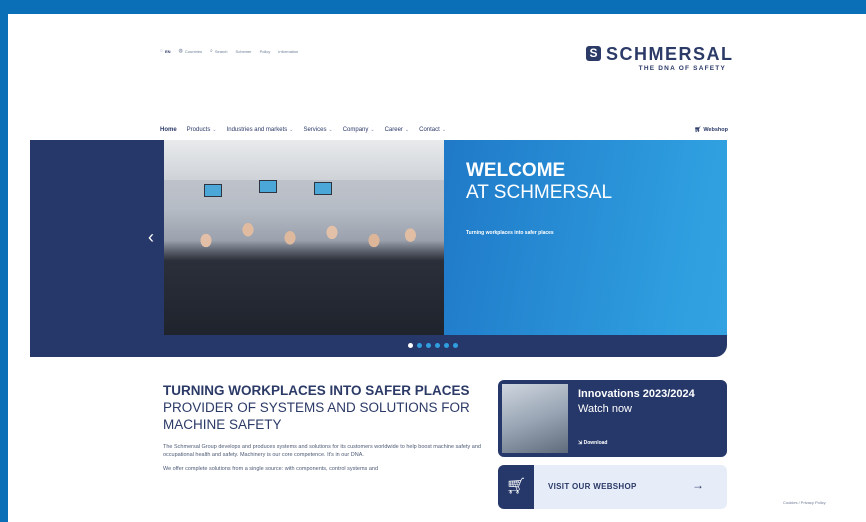 The width and height of the screenshot is (866, 522). I want to click on nav-webshop-link: 🛒︎ Webshop, so click(711, 130).